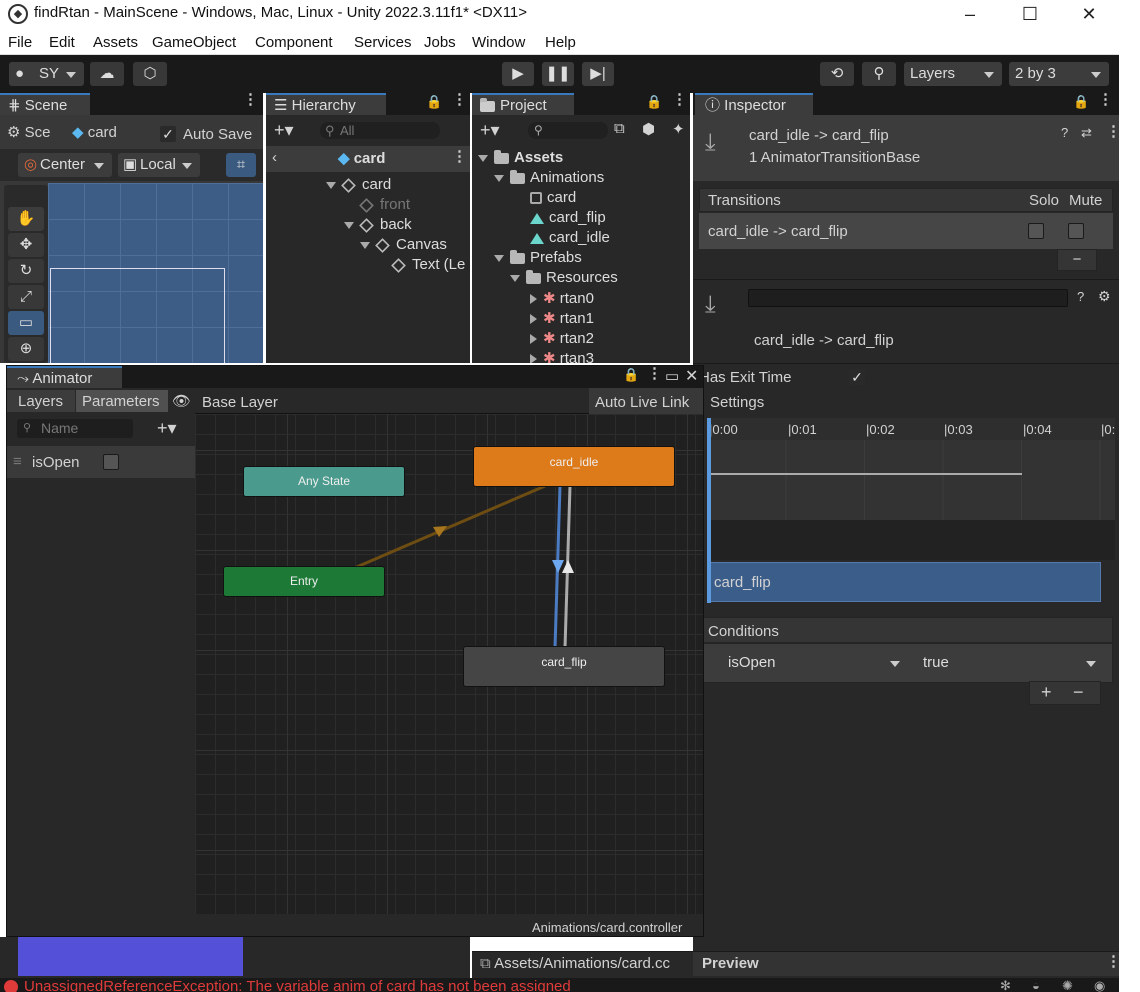 The image size is (1140, 992). I want to click on pivot-dropdown: ◎ Center, so click(65, 165).